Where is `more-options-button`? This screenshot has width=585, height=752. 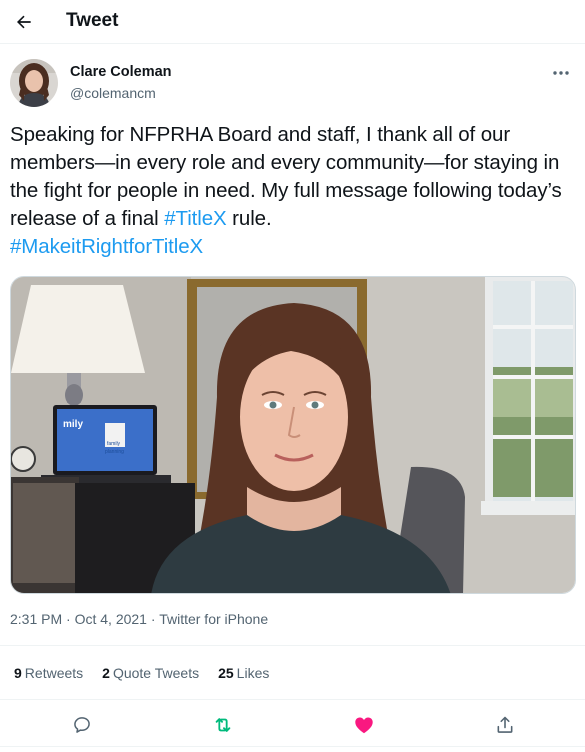 more-options-button is located at coordinates (561, 73).